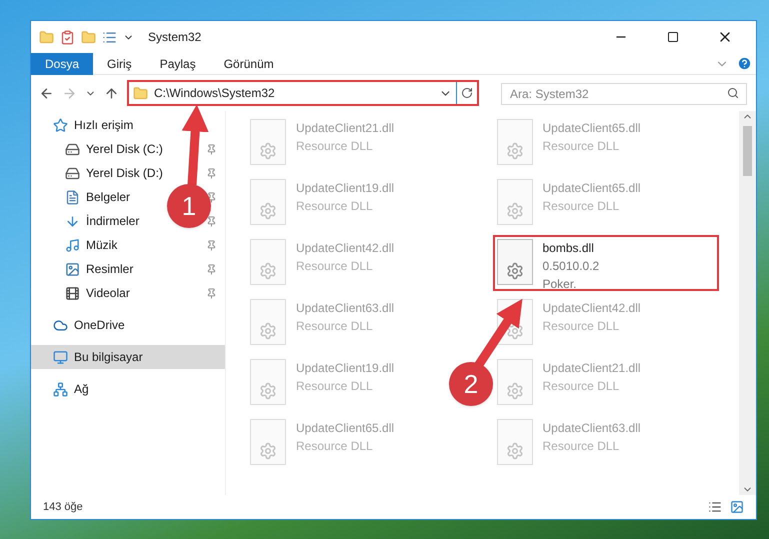 The height and width of the screenshot is (539, 769). Describe the element at coordinates (744, 63) in the screenshot. I see `help-icon` at that location.